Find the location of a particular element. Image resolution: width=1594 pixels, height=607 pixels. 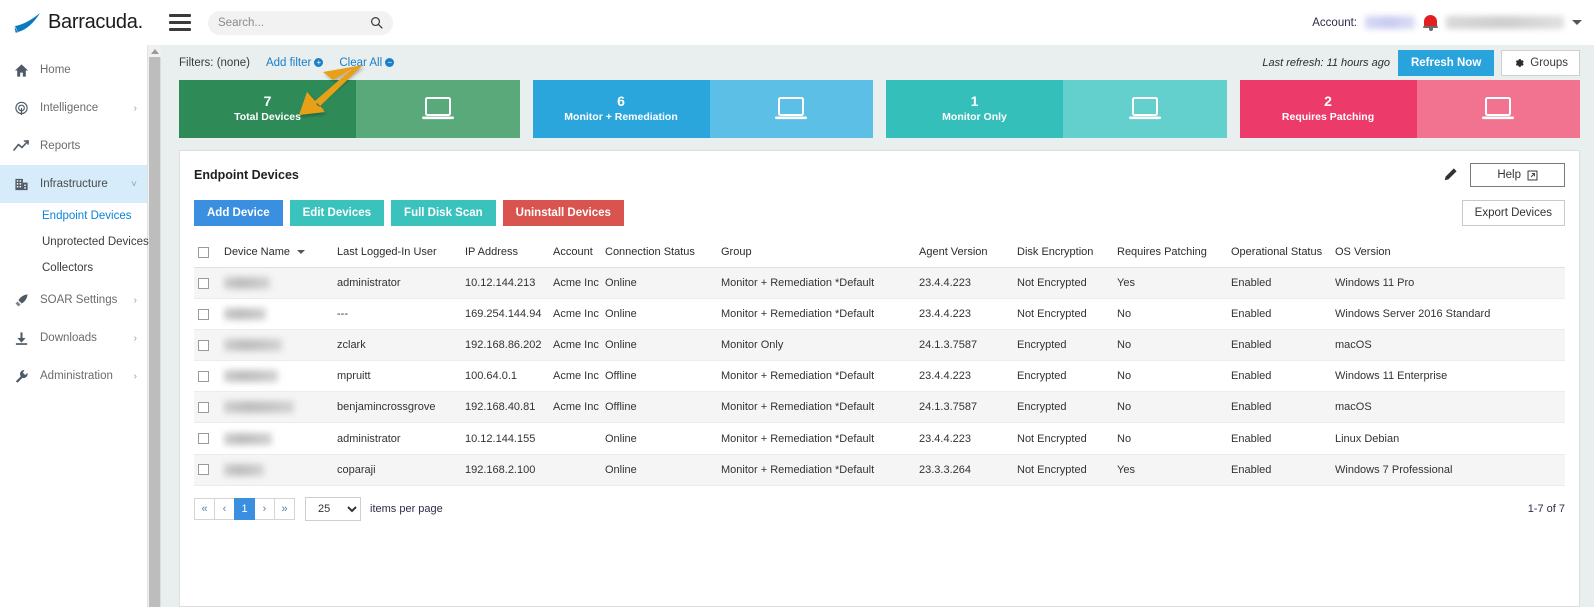

search-box is located at coordinates (300, 22).